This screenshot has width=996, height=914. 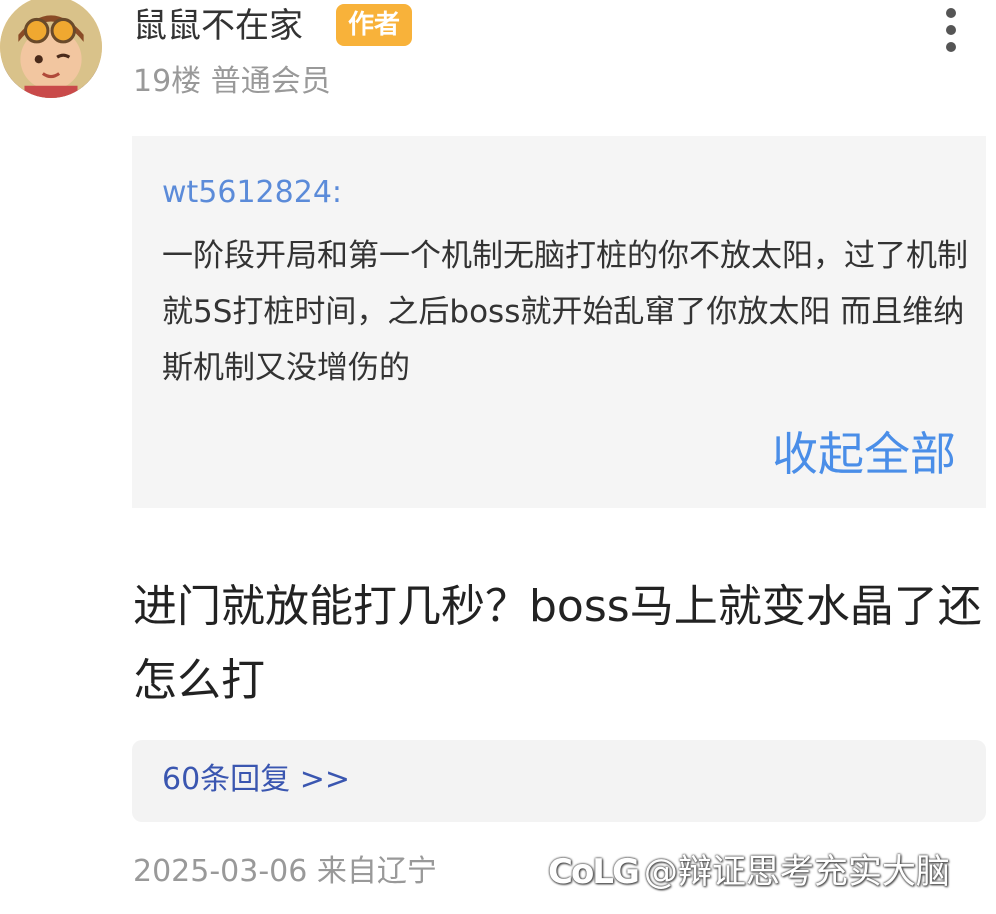 What do you see at coordinates (864, 454) in the screenshot?
I see `collapse-all-link: 收起全部` at bounding box center [864, 454].